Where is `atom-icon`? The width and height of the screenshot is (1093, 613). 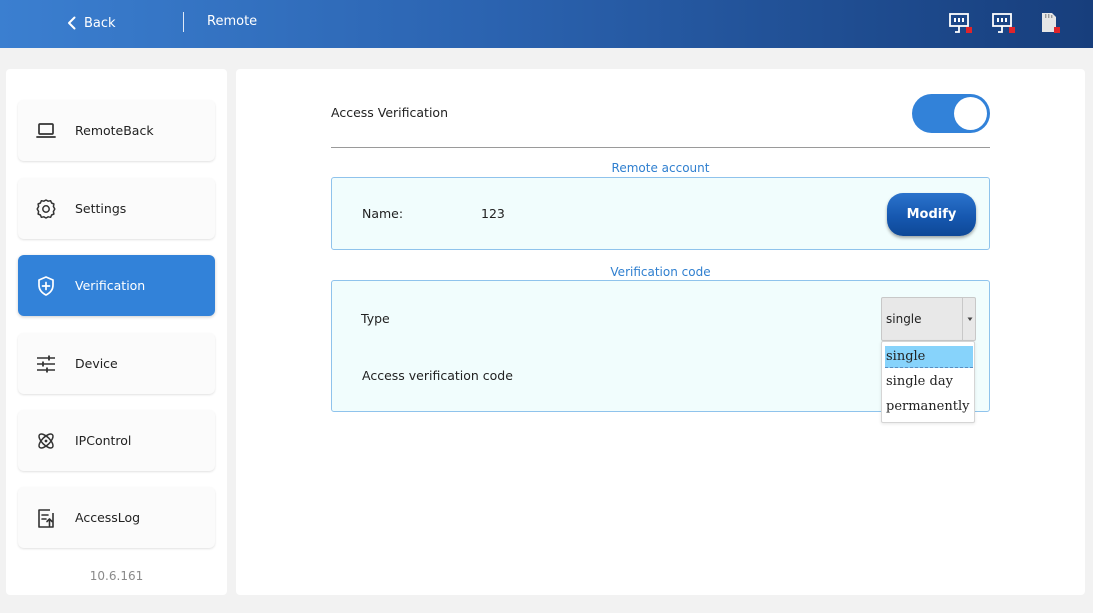 atom-icon is located at coordinates (46, 441).